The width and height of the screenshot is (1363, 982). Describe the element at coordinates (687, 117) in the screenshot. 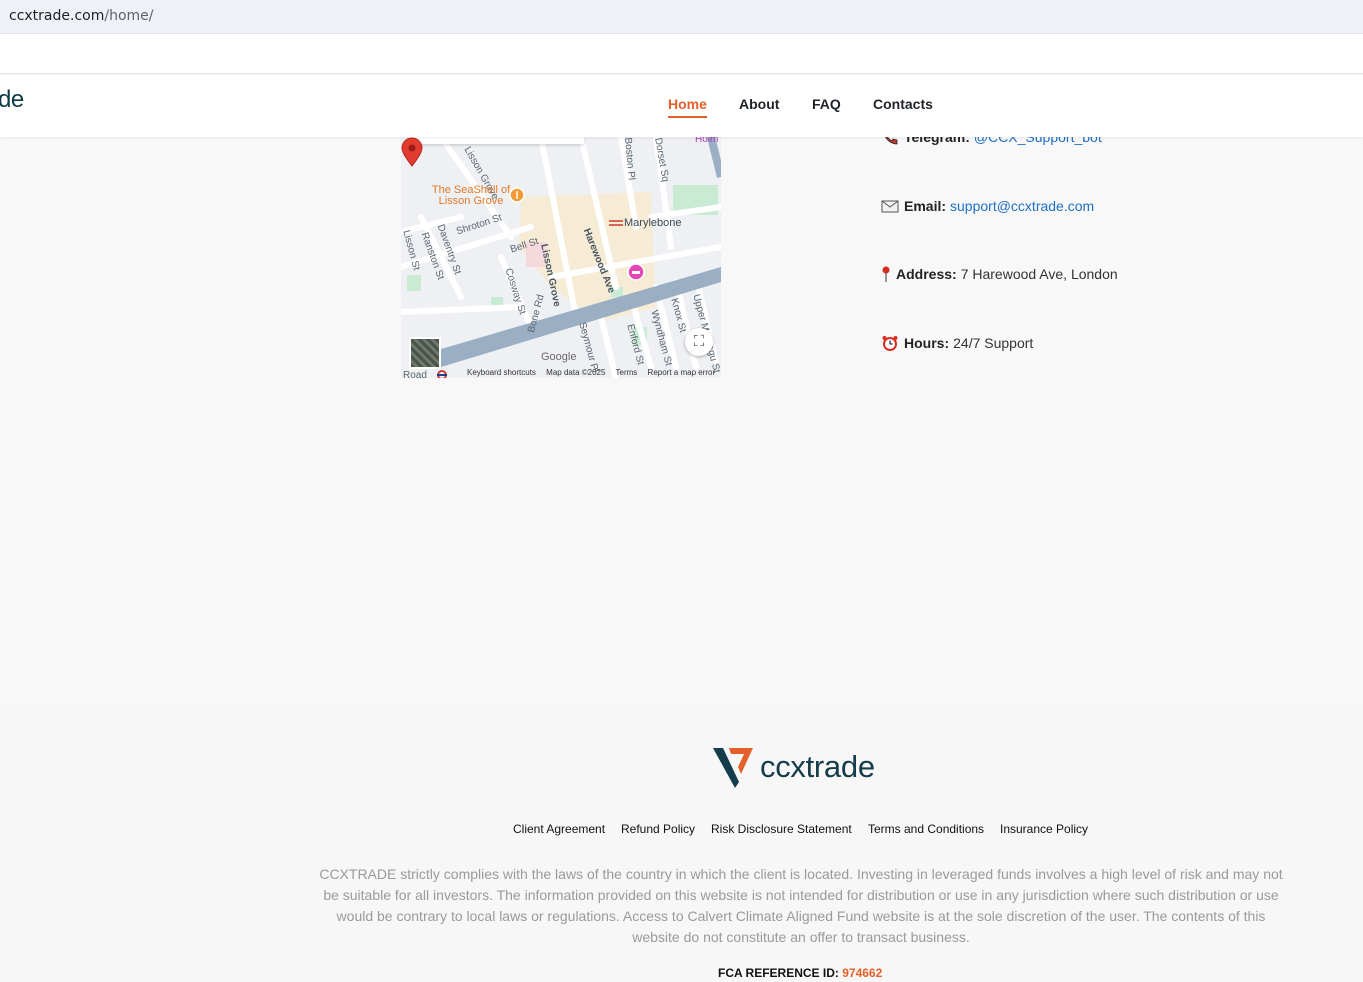

I see `nav-active-underline` at that location.